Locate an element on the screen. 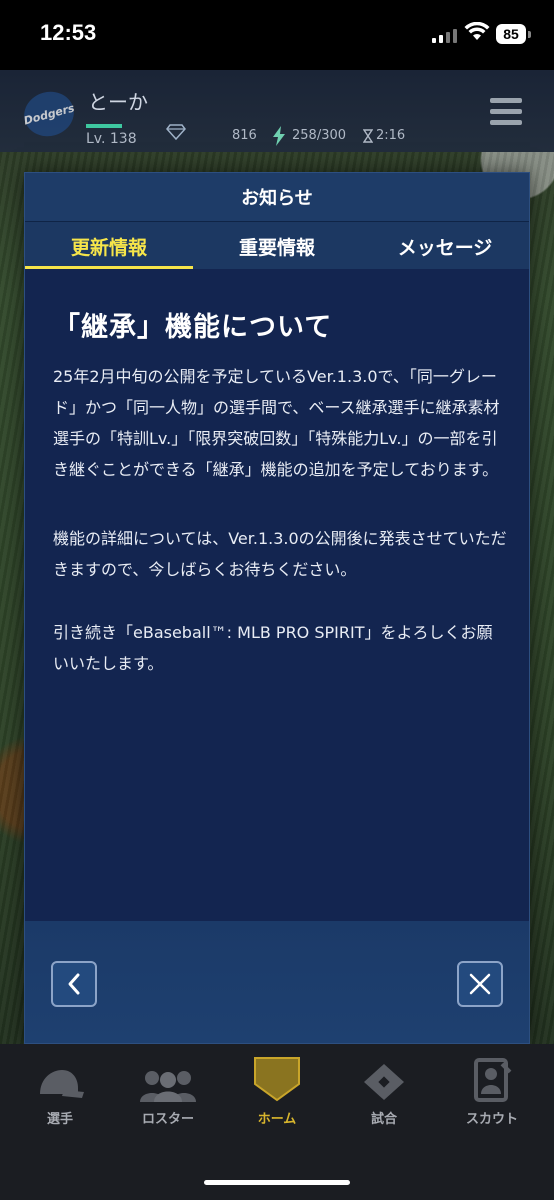  bottom-nav: 選手 ロスター ホーム 試合 スカウト is located at coordinates (277, 1122).